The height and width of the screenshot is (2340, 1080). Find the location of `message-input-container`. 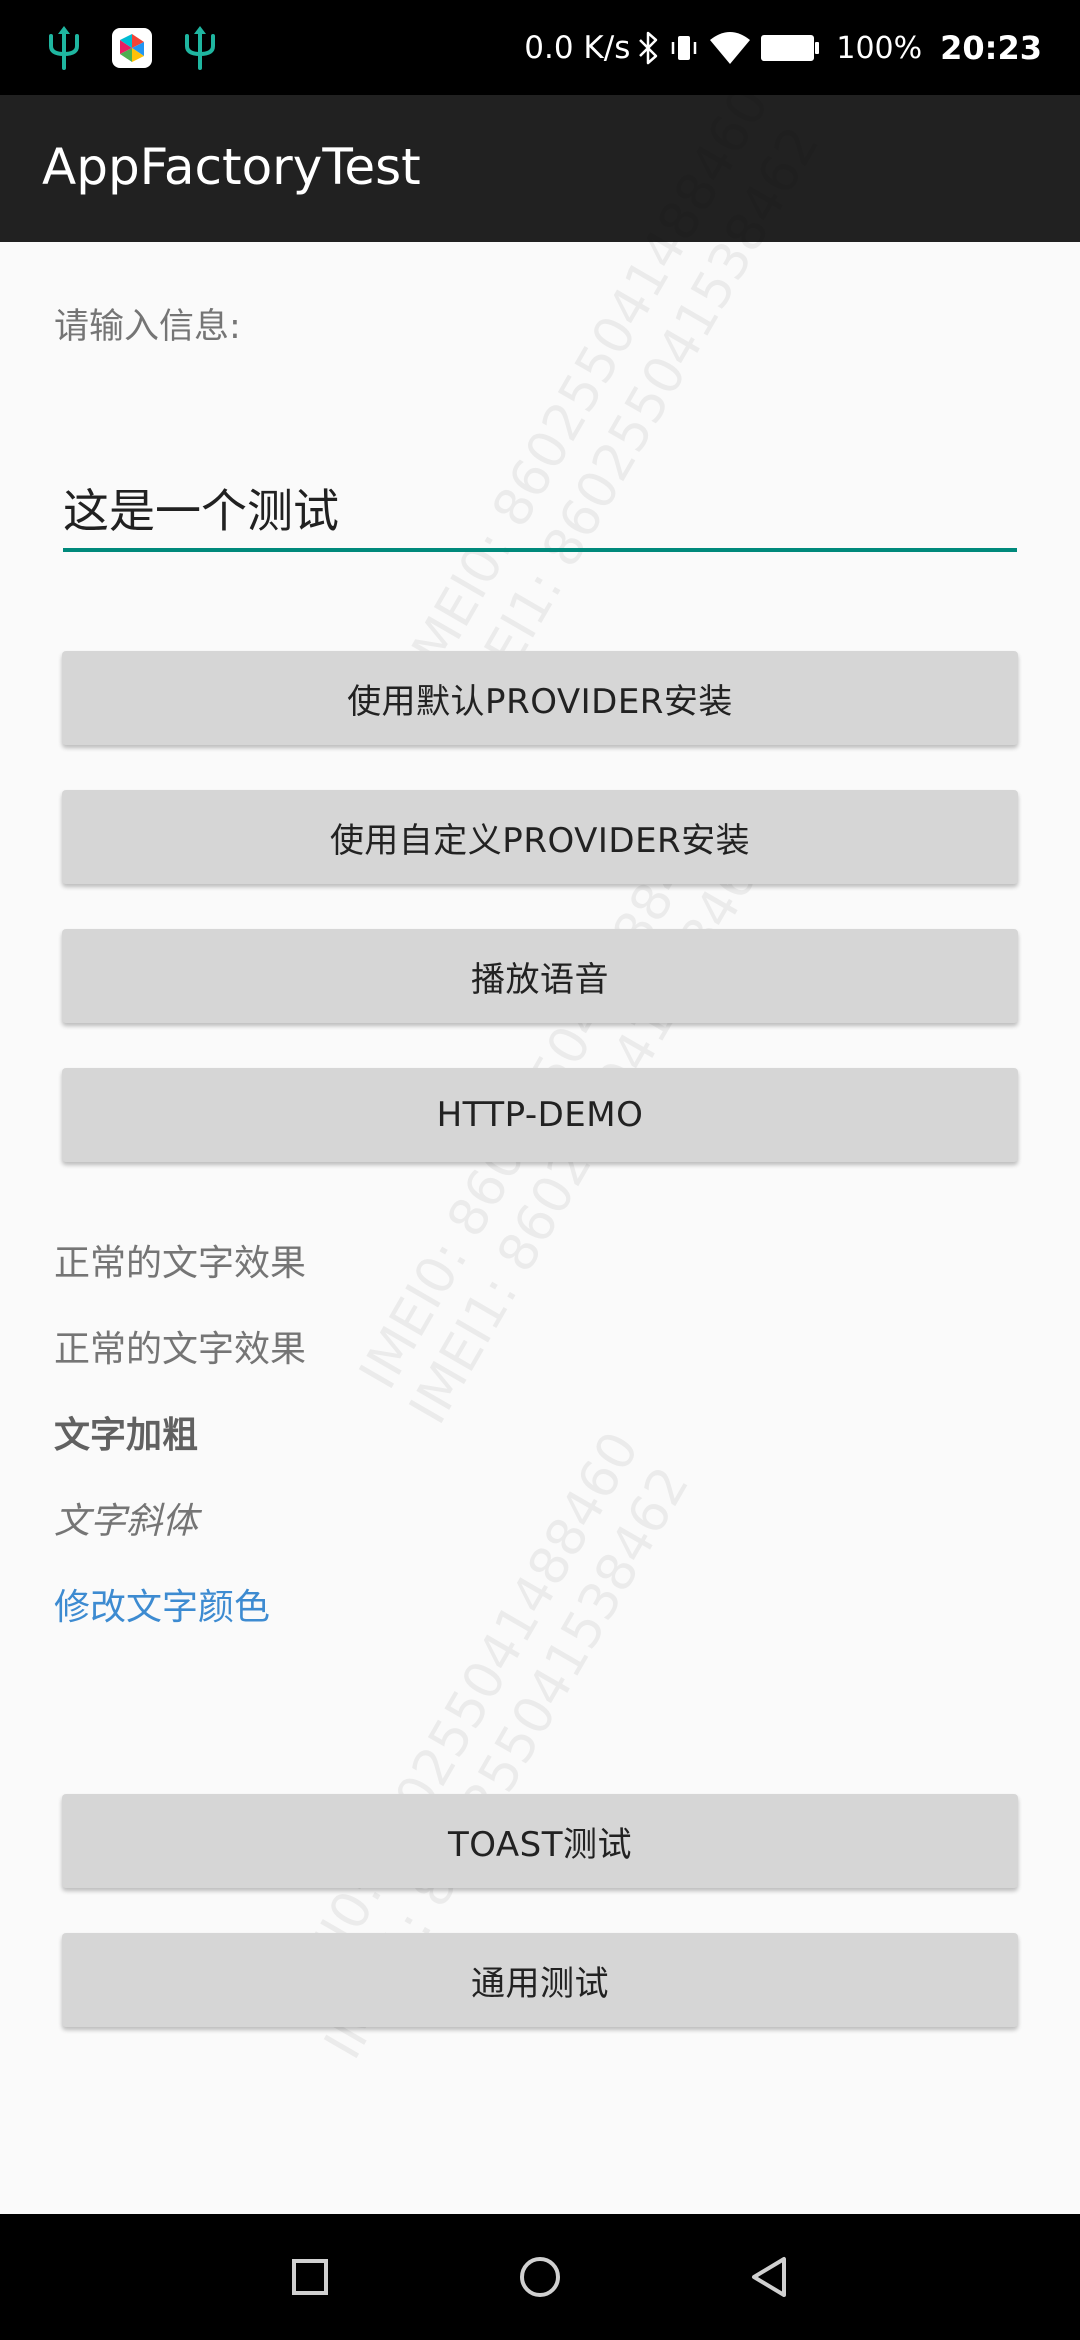

message-input-container is located at coordinates (540, 511).